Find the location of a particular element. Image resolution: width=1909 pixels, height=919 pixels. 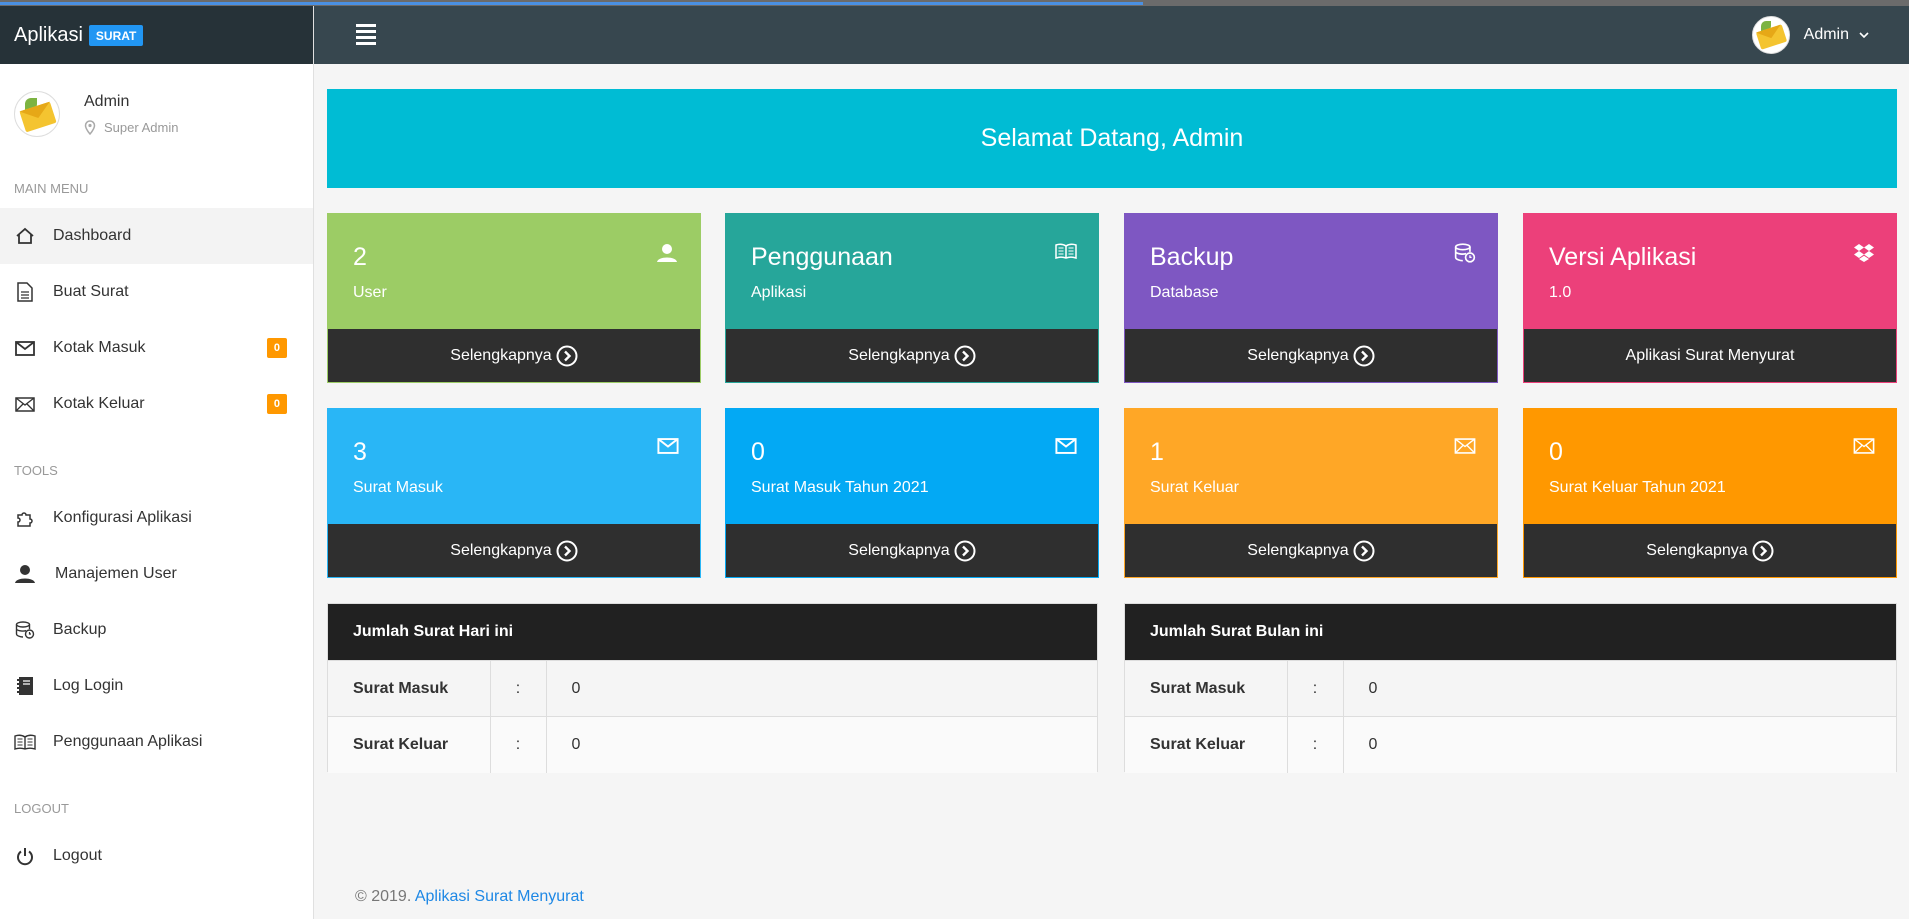

dropbox-icon is located at coordinates (1864, 255).